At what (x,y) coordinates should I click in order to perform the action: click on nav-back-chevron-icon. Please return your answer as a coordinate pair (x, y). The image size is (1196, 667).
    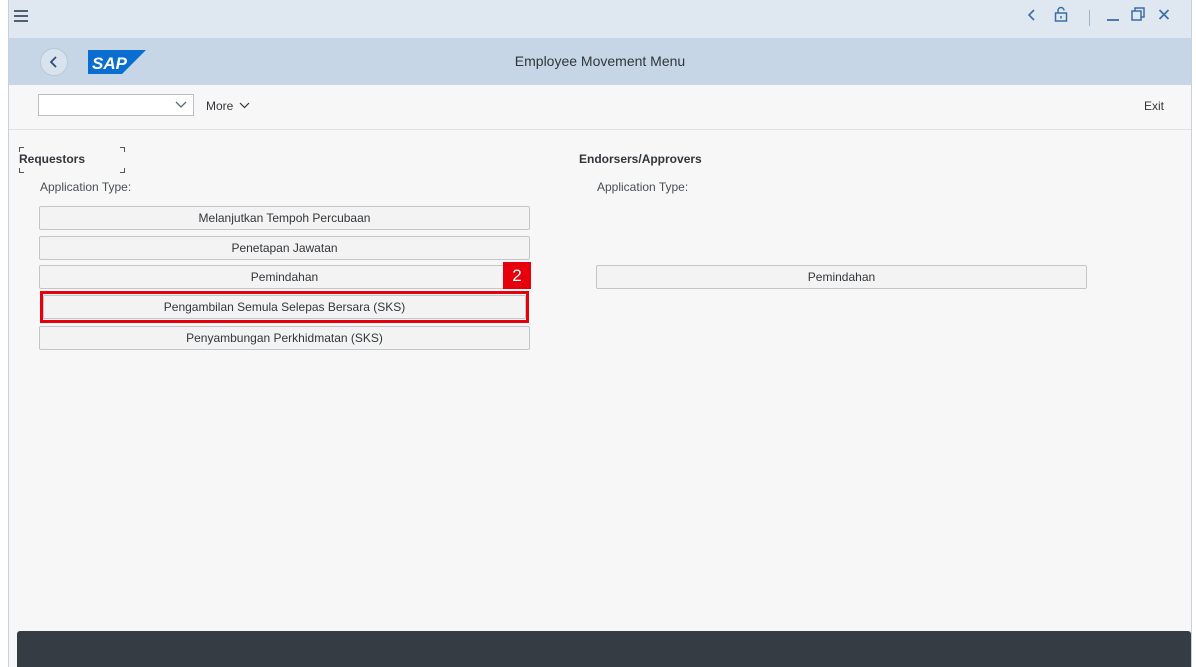
    Looking at the image, I should click on (1032, 17).